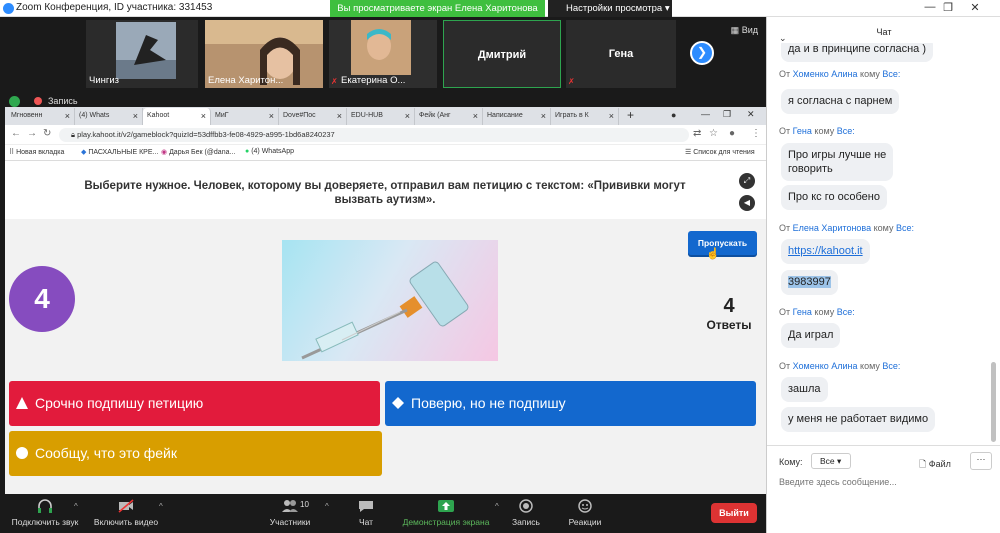  Describe the element at coordinates (517, 116) in the screenshot. I see `browser-tab: Написание ×` at that location.